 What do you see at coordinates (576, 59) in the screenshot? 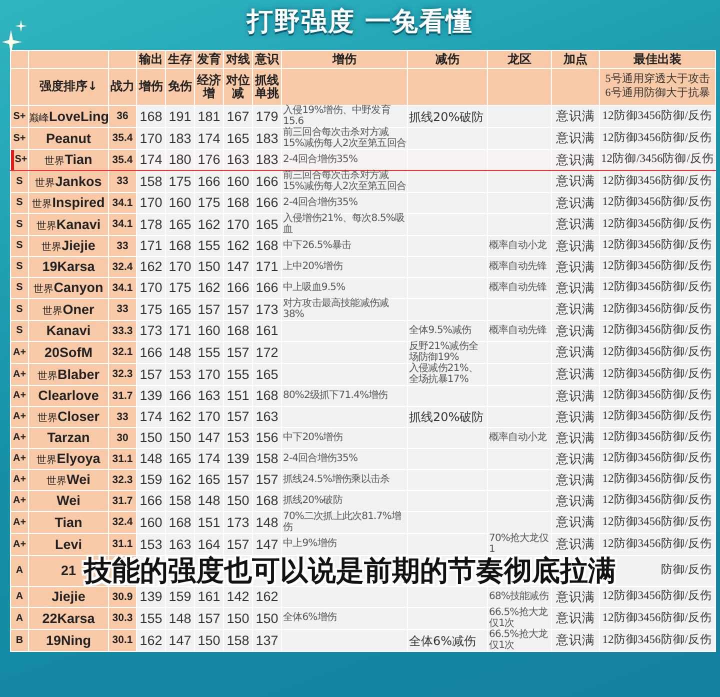
I see `column-header: 加点` at bounding box center [576, 59].